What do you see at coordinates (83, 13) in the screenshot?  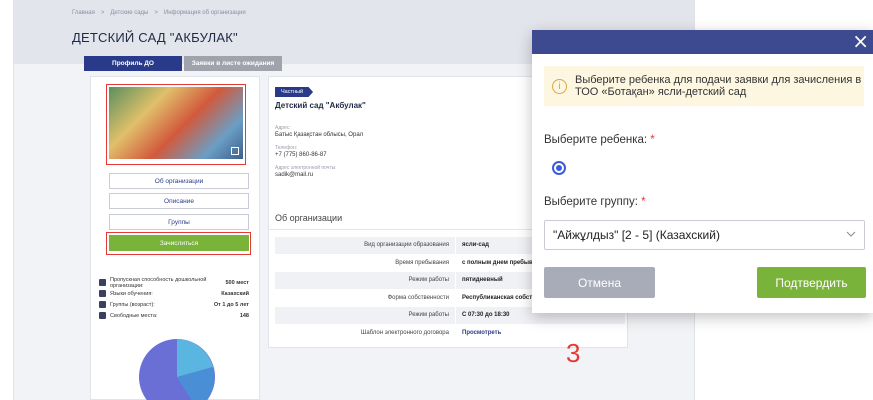 I see `breadcrumb-home: Главная` at bounding box center [83, 13].